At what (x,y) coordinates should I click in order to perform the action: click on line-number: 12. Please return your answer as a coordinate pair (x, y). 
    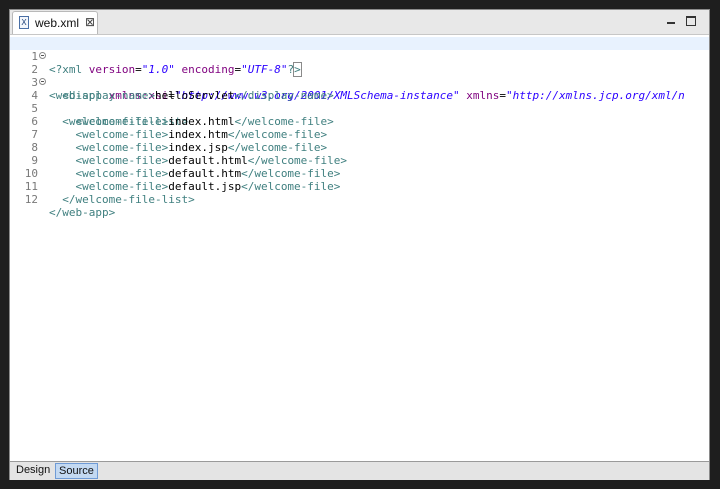
    Looking at the image, I should click on (31, 199).